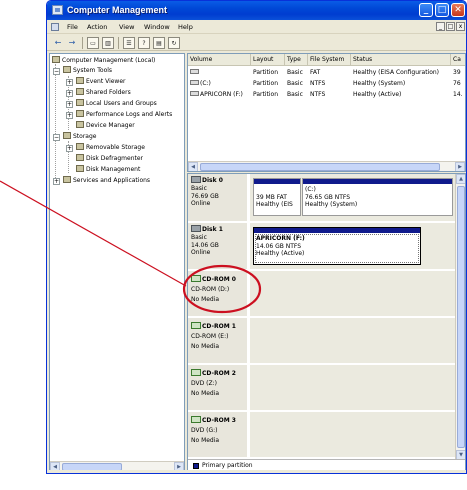  Describe the element at coordinates (377, 197) in the screenshot. I see `partition-block: (C:) 76.65 GB NTFS Healthy (System)` at that location.